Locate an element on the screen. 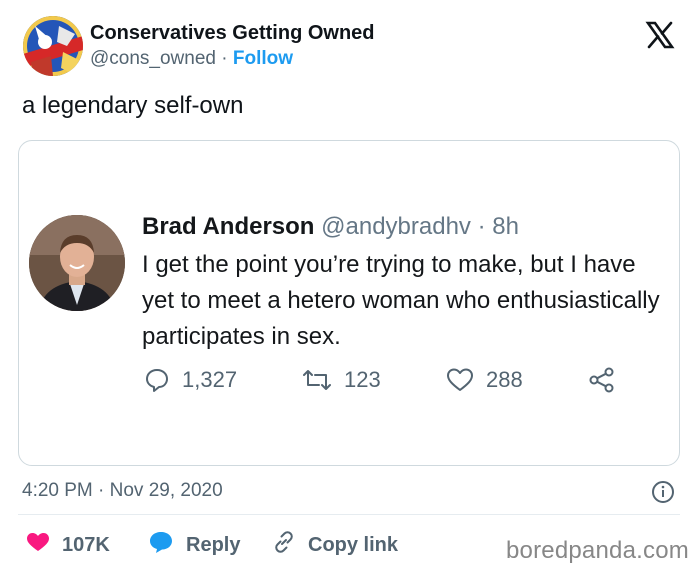  quoted-time: · 8h is located at coordinates (498, 226).